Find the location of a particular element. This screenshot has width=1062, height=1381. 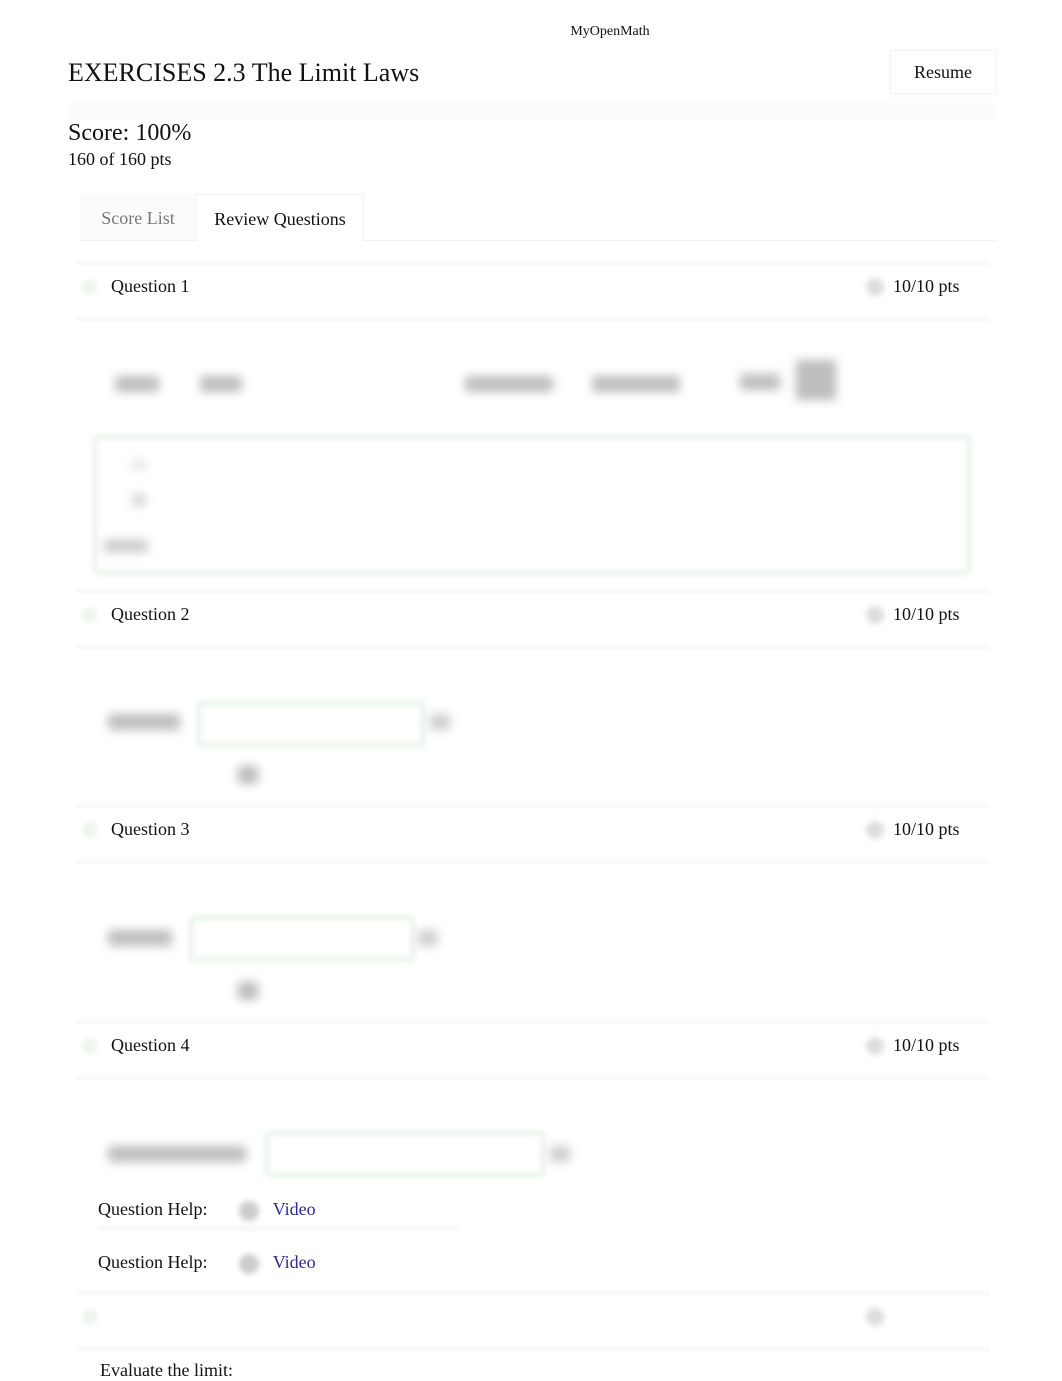

question-title: Question 4 is located at coordinates (150, 1045).